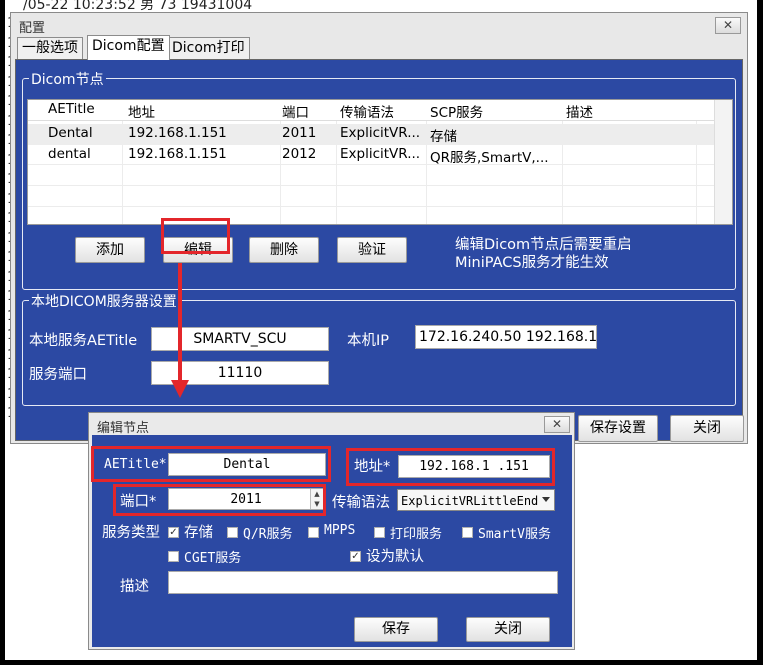 This screenshot has height=665, width=763. Describe the element at coordinates (67, 79) in the screenshot. I see `group-label: Dicom节点` at that location.